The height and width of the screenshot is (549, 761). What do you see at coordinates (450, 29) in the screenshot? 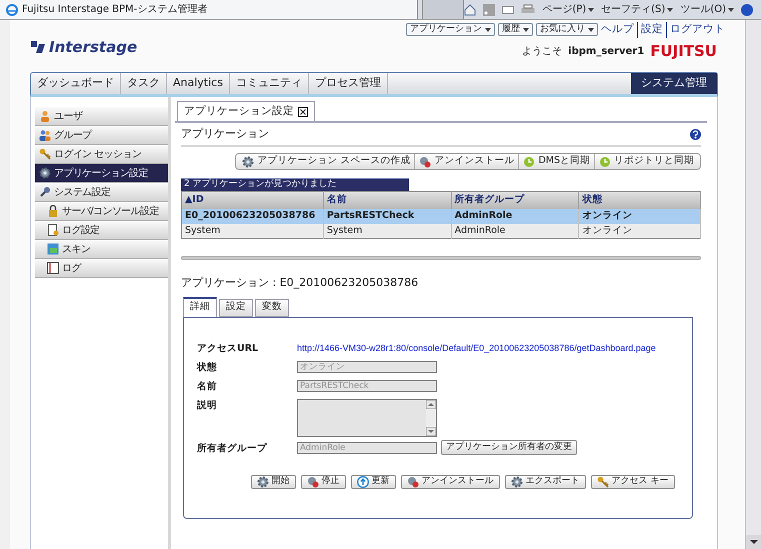
I see `menu-dropdown: アプリケーション` at bounding box center [450, 29].